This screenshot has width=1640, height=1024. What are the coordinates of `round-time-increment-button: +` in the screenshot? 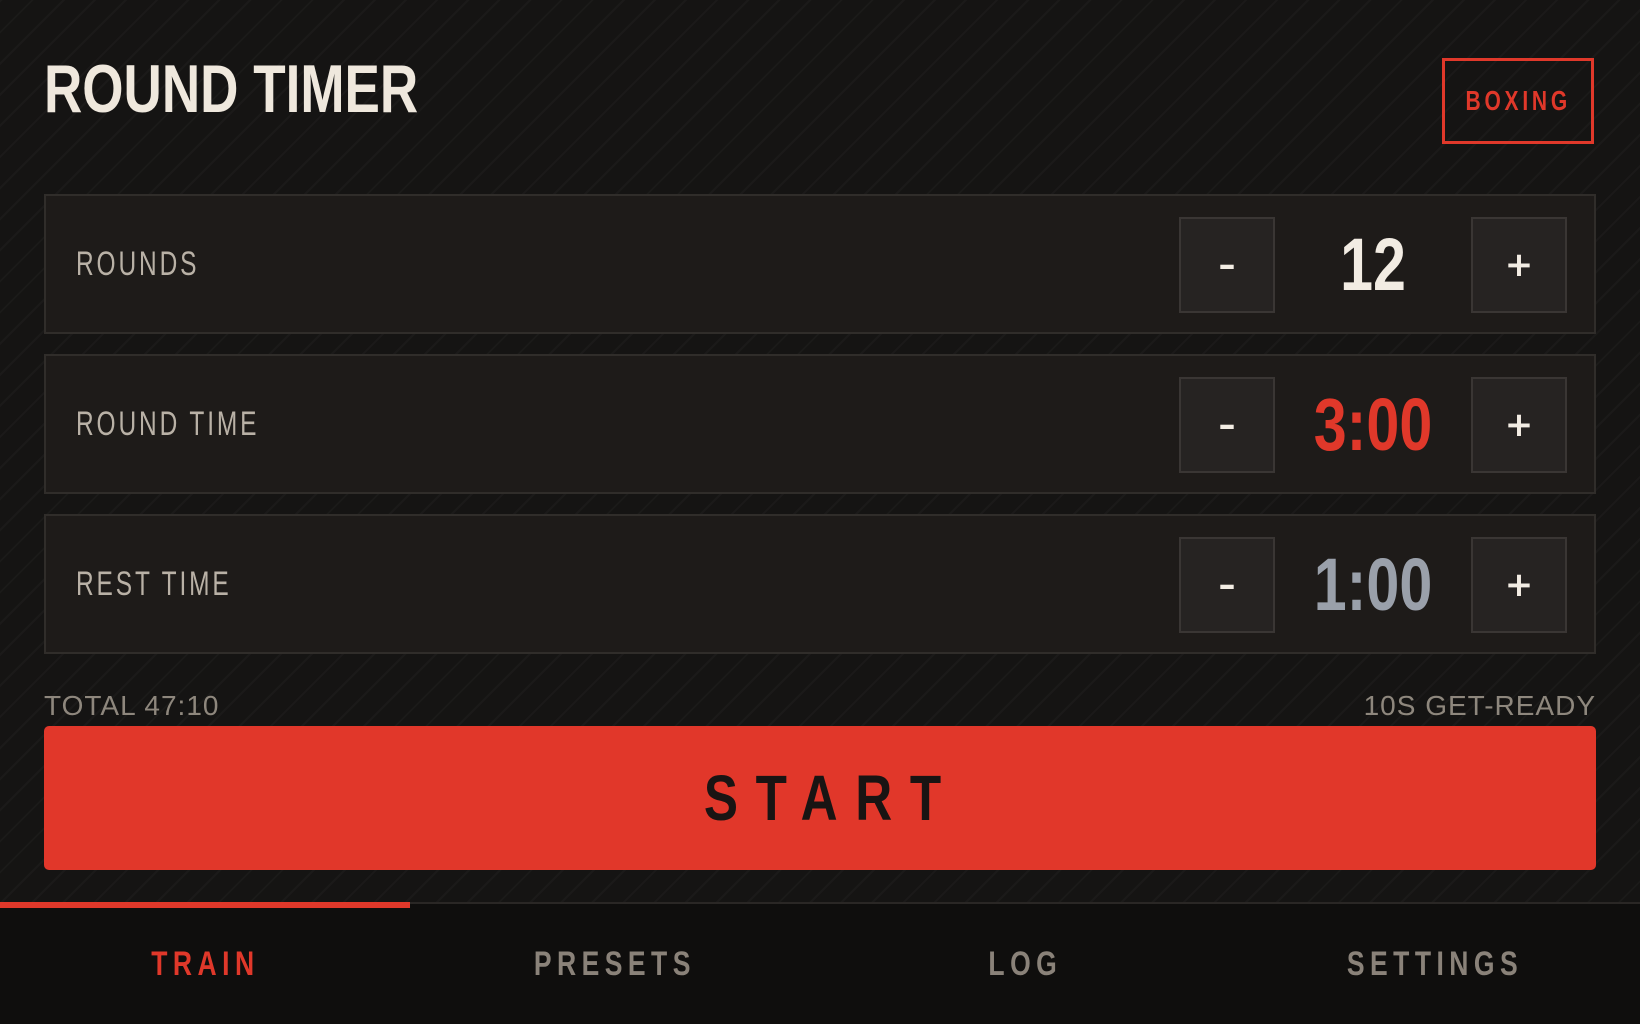 It's located at (1519, 425).